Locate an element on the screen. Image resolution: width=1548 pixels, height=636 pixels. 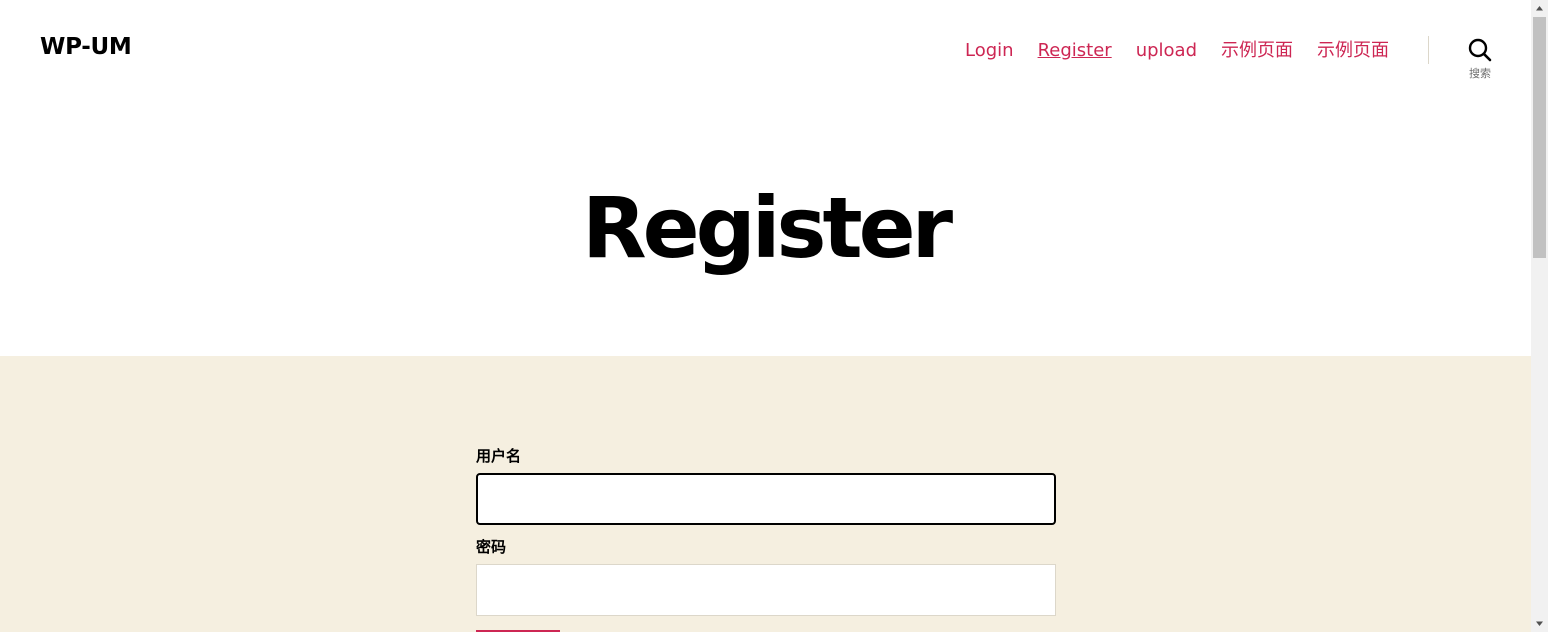
username-input is located at coordinates (766, 499).